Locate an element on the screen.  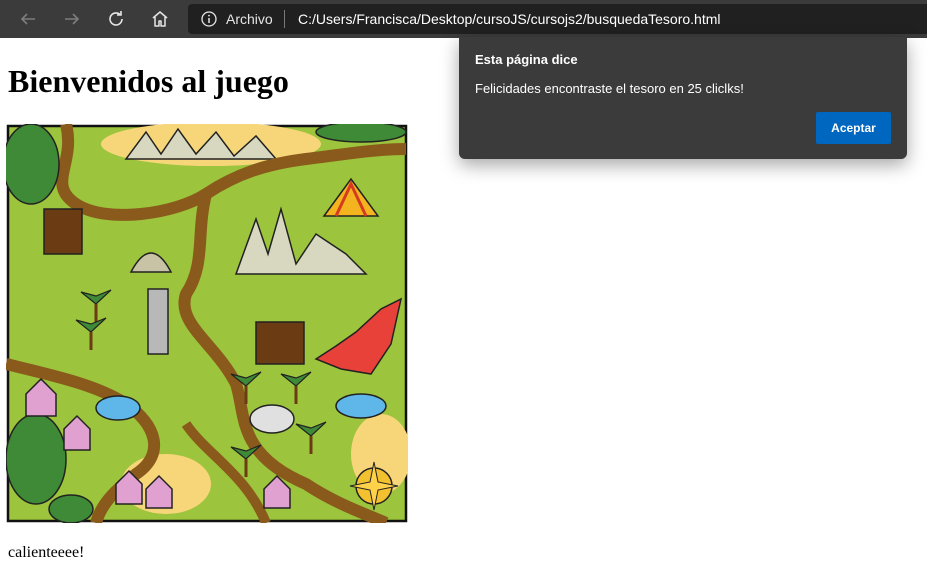
home-button is located at coordinates (160, 19).